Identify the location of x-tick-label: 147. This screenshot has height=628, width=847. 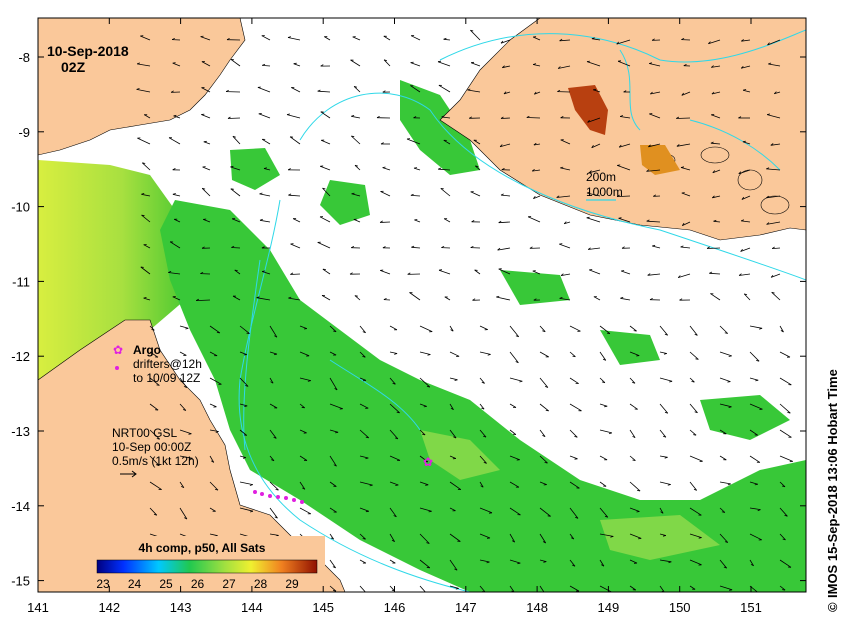
(466, 607).